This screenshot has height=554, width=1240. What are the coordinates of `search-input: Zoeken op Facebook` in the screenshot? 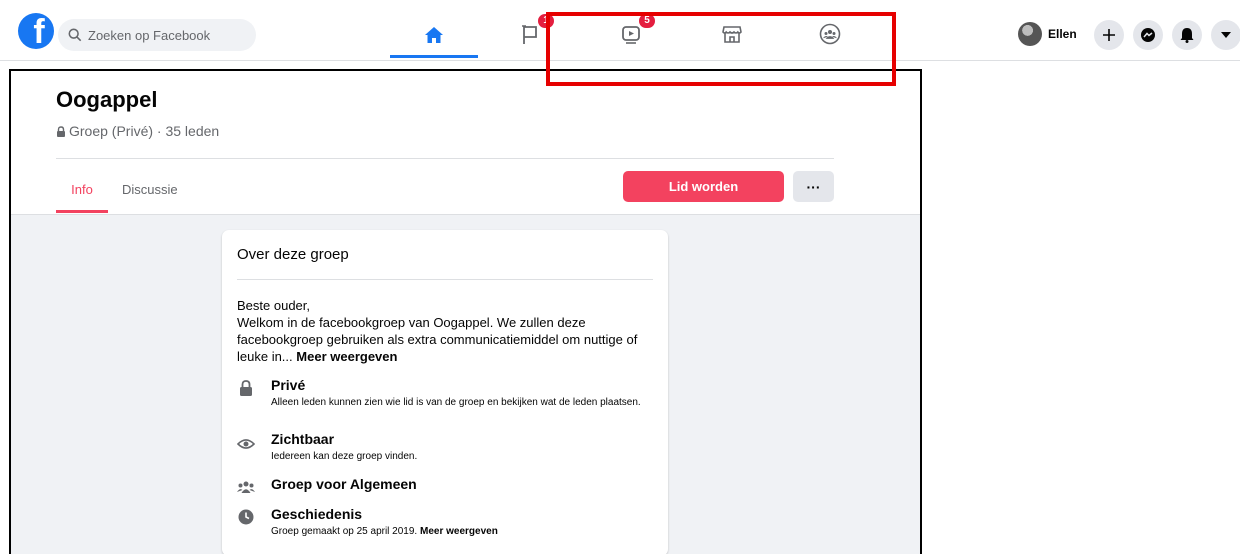 It's located at (157, 35).